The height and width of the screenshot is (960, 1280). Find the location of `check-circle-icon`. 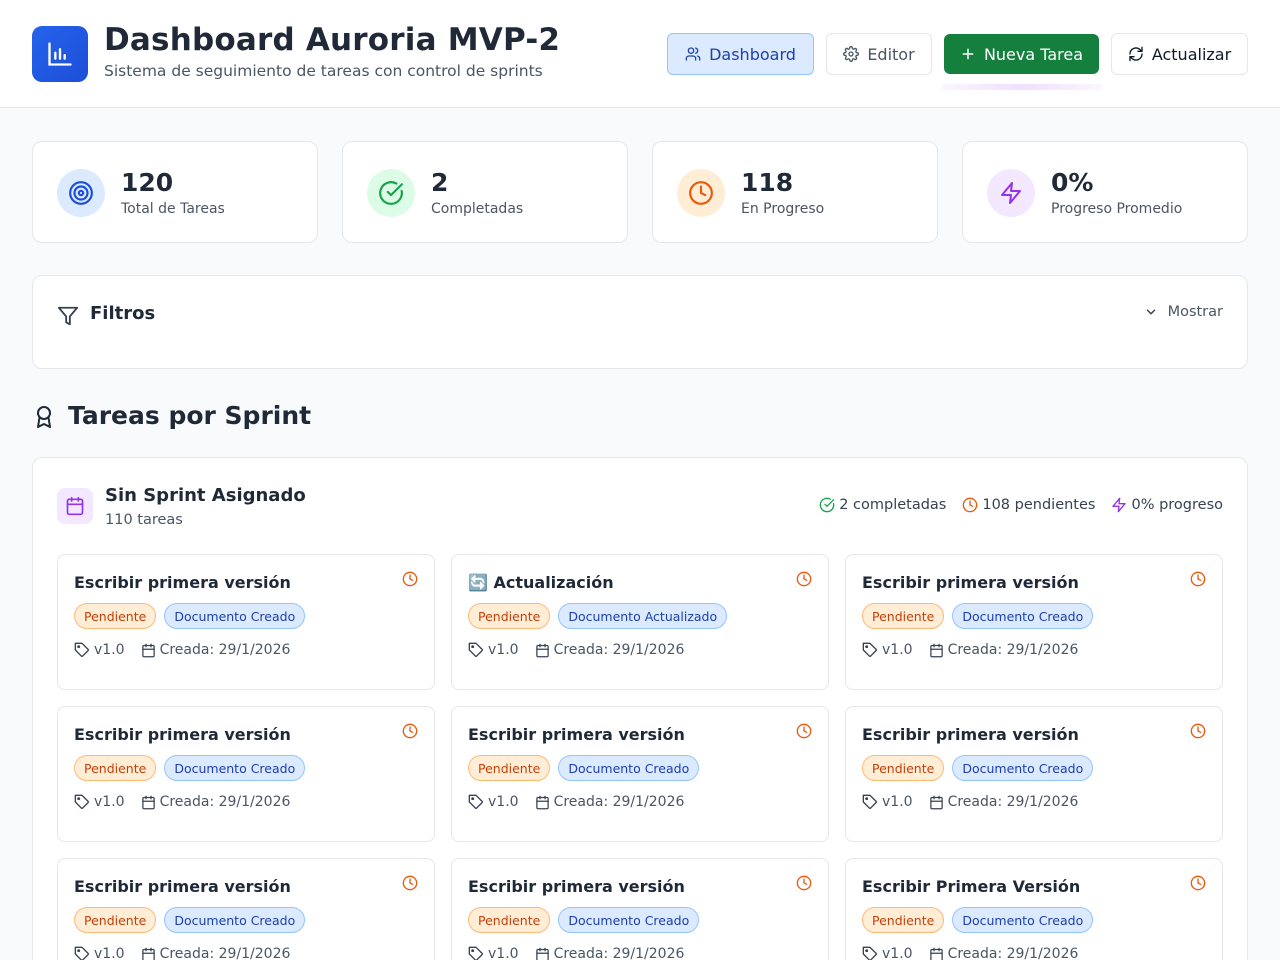

check-circle-icon is located at coordinates (391, 193).